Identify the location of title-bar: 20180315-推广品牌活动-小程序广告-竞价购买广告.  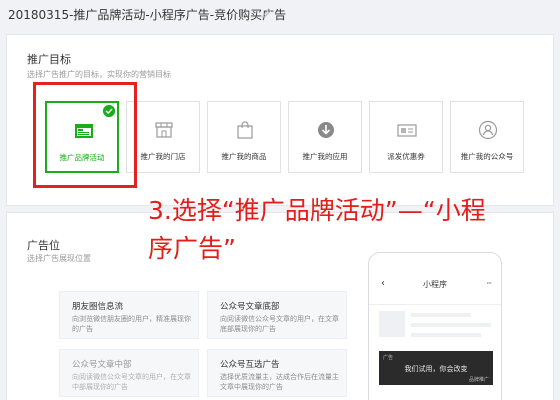
(280, 14).